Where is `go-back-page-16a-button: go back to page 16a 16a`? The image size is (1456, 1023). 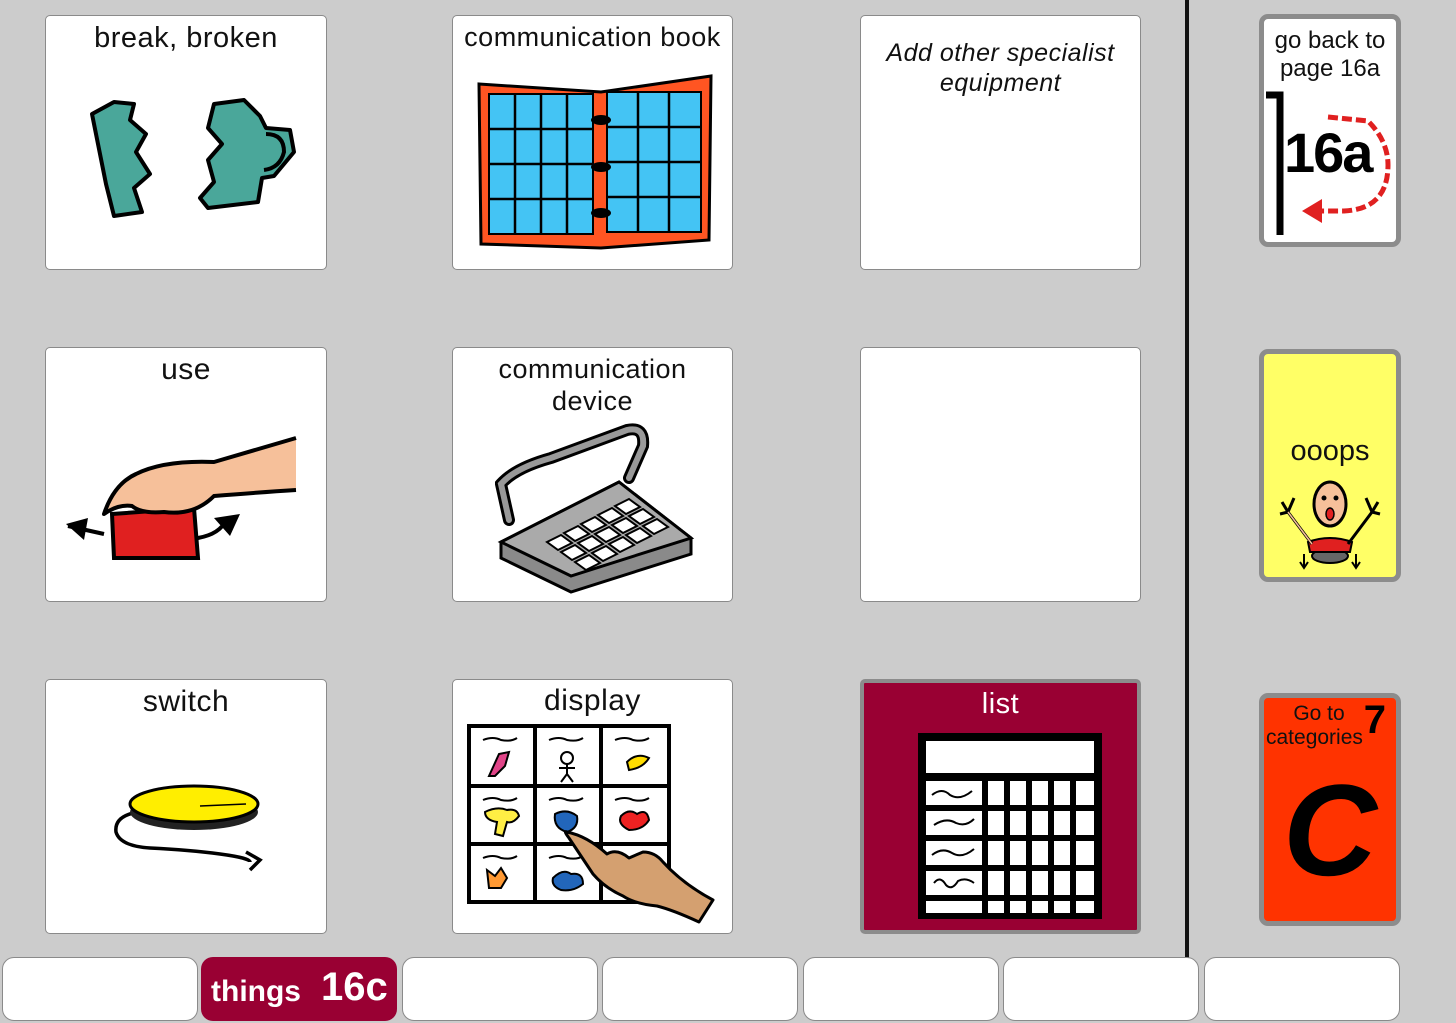 go-back-page-16a-button: go back to page 16a 16a is located at coordinates (1330, 130).